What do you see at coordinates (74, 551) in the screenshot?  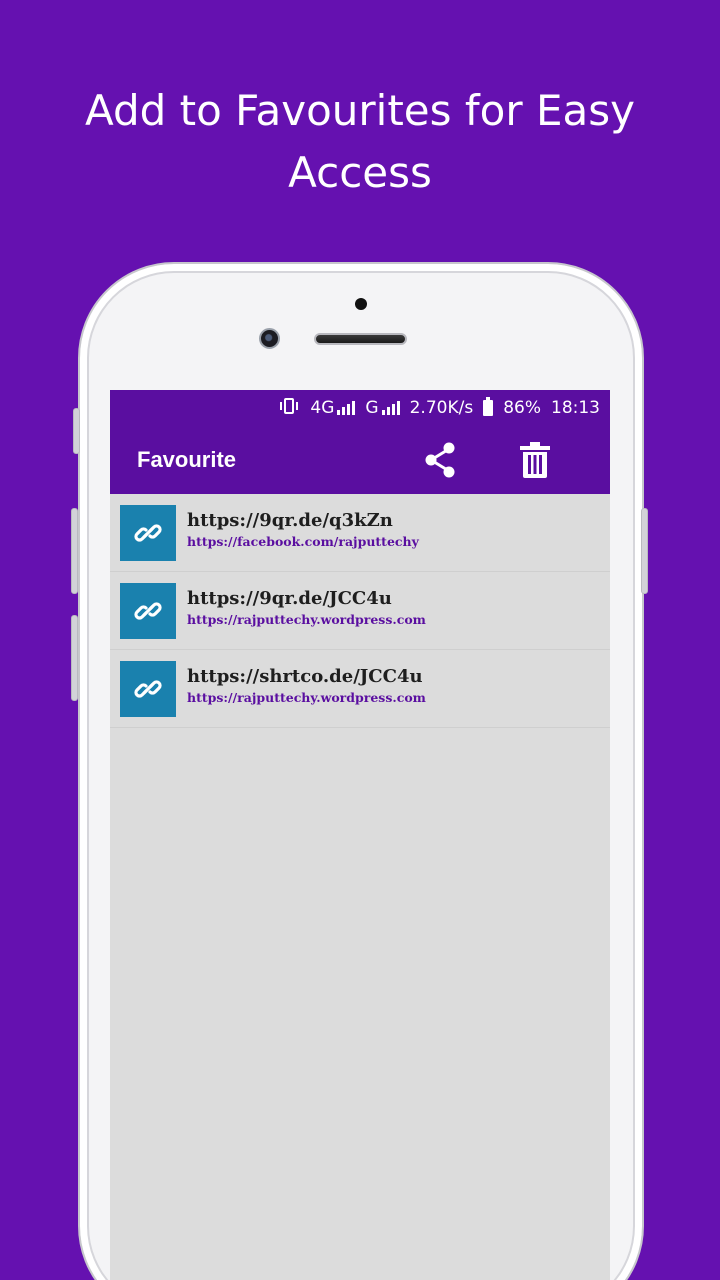 I see `phone-volume-up-button` at bounding box center [74, 551].